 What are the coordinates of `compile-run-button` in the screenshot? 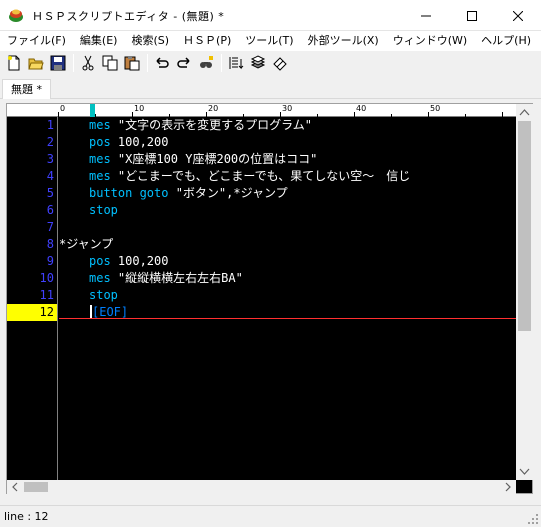 It's located at (236, 63).